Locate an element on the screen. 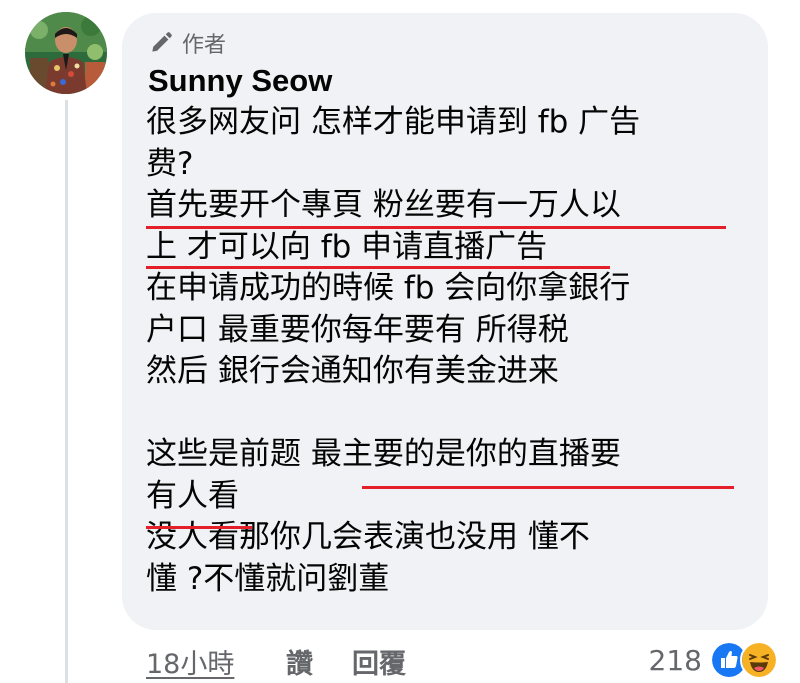 The width and height of the screenshot is (800, 683). author-badge: 作者 is located at coordinates (187, 43).